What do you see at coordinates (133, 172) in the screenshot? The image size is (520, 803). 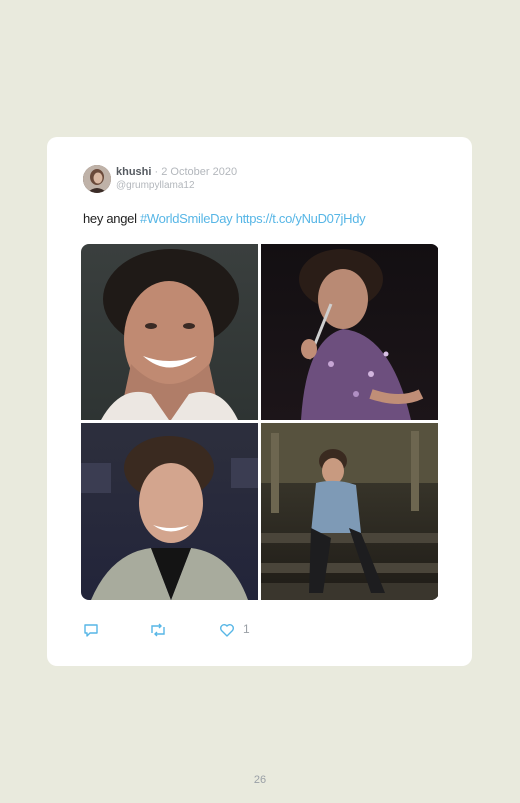 I see `display-name: khushi` at bounding box center [133, 172].